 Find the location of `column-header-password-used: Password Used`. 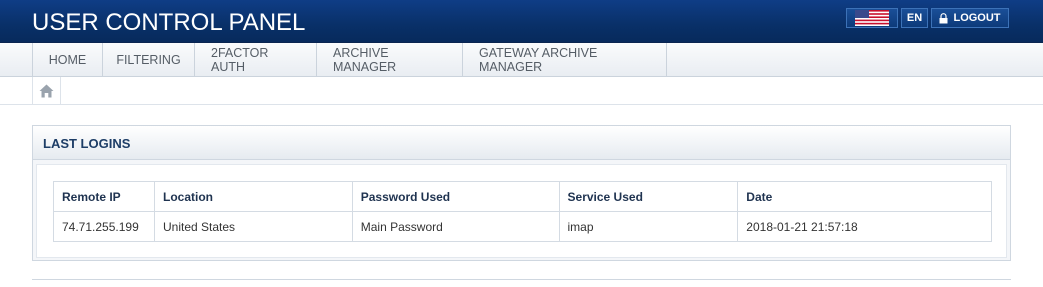

column-header-password-used: Password Used is located at coordinates (455, 196).